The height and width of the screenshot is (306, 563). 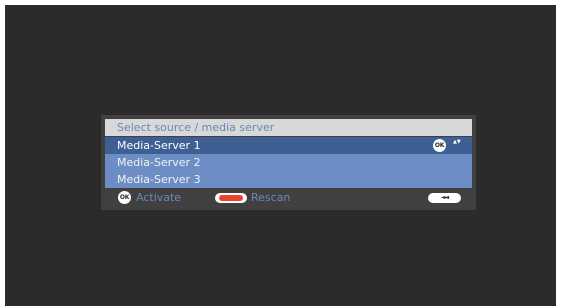 What do you see at coordinates (457, 142) in the screenshot?
I see `up-down-arrows-icon: ▲▼` at bounding box center [457, 142].